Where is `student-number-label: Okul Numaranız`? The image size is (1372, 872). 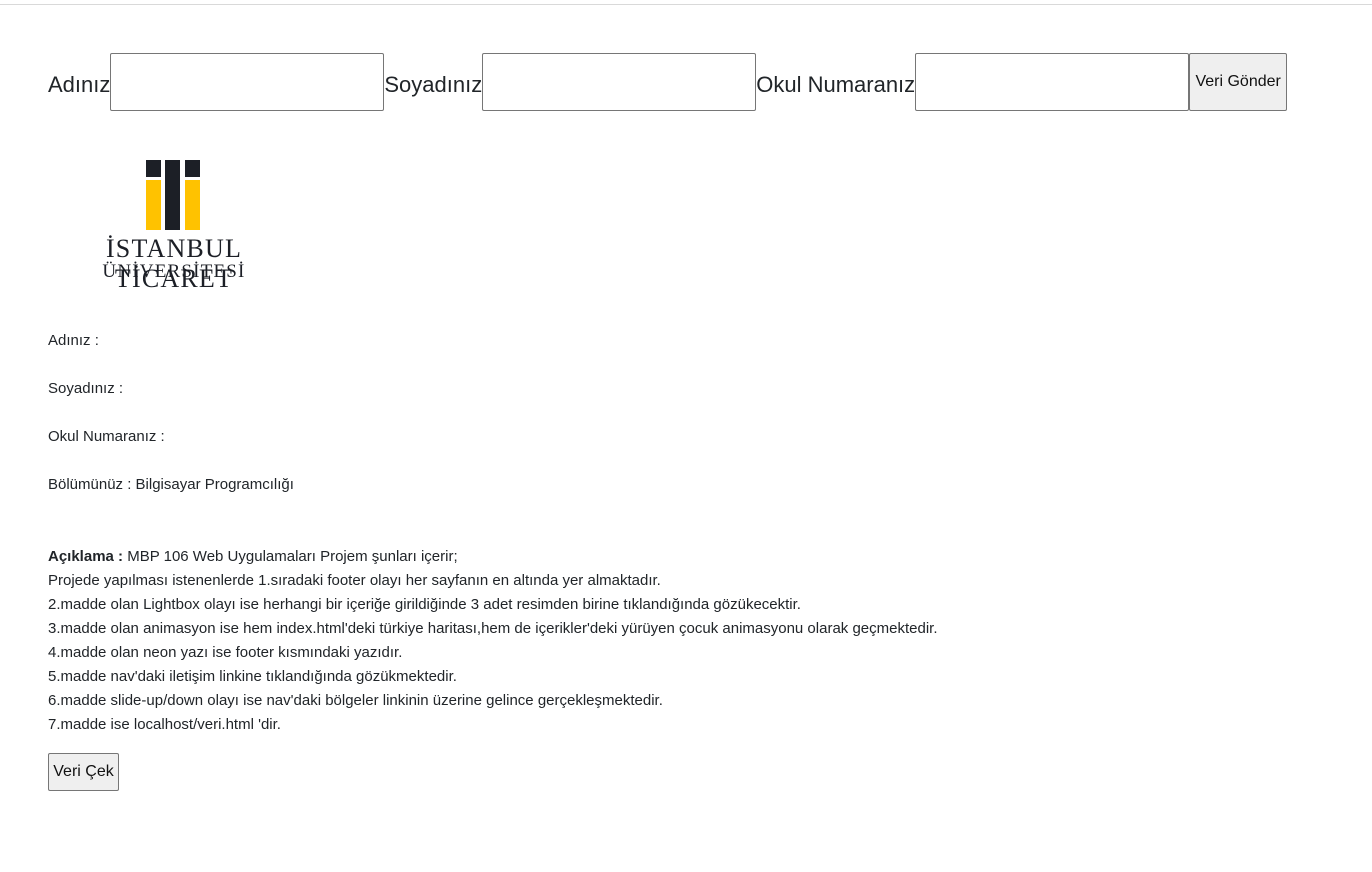
student-number-label: Okul Numaranız is located at coordinates (836, 84).